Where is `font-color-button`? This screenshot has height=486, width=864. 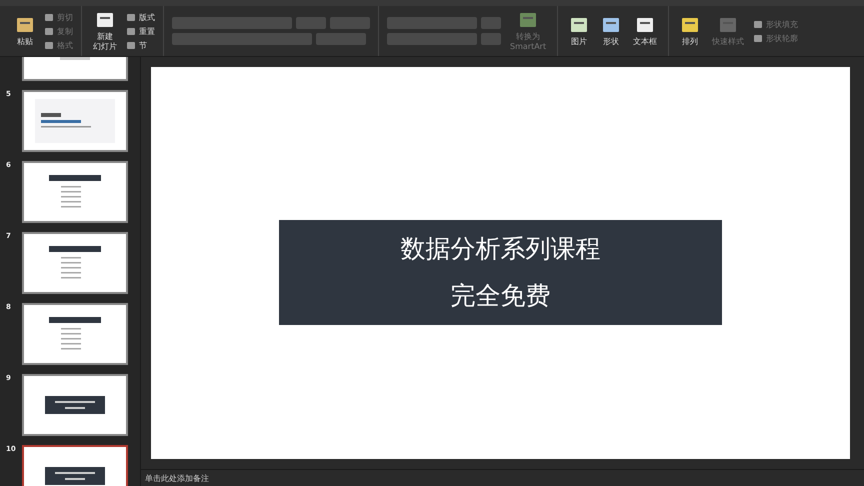
font-color-button is located at coordinates (341, 39).